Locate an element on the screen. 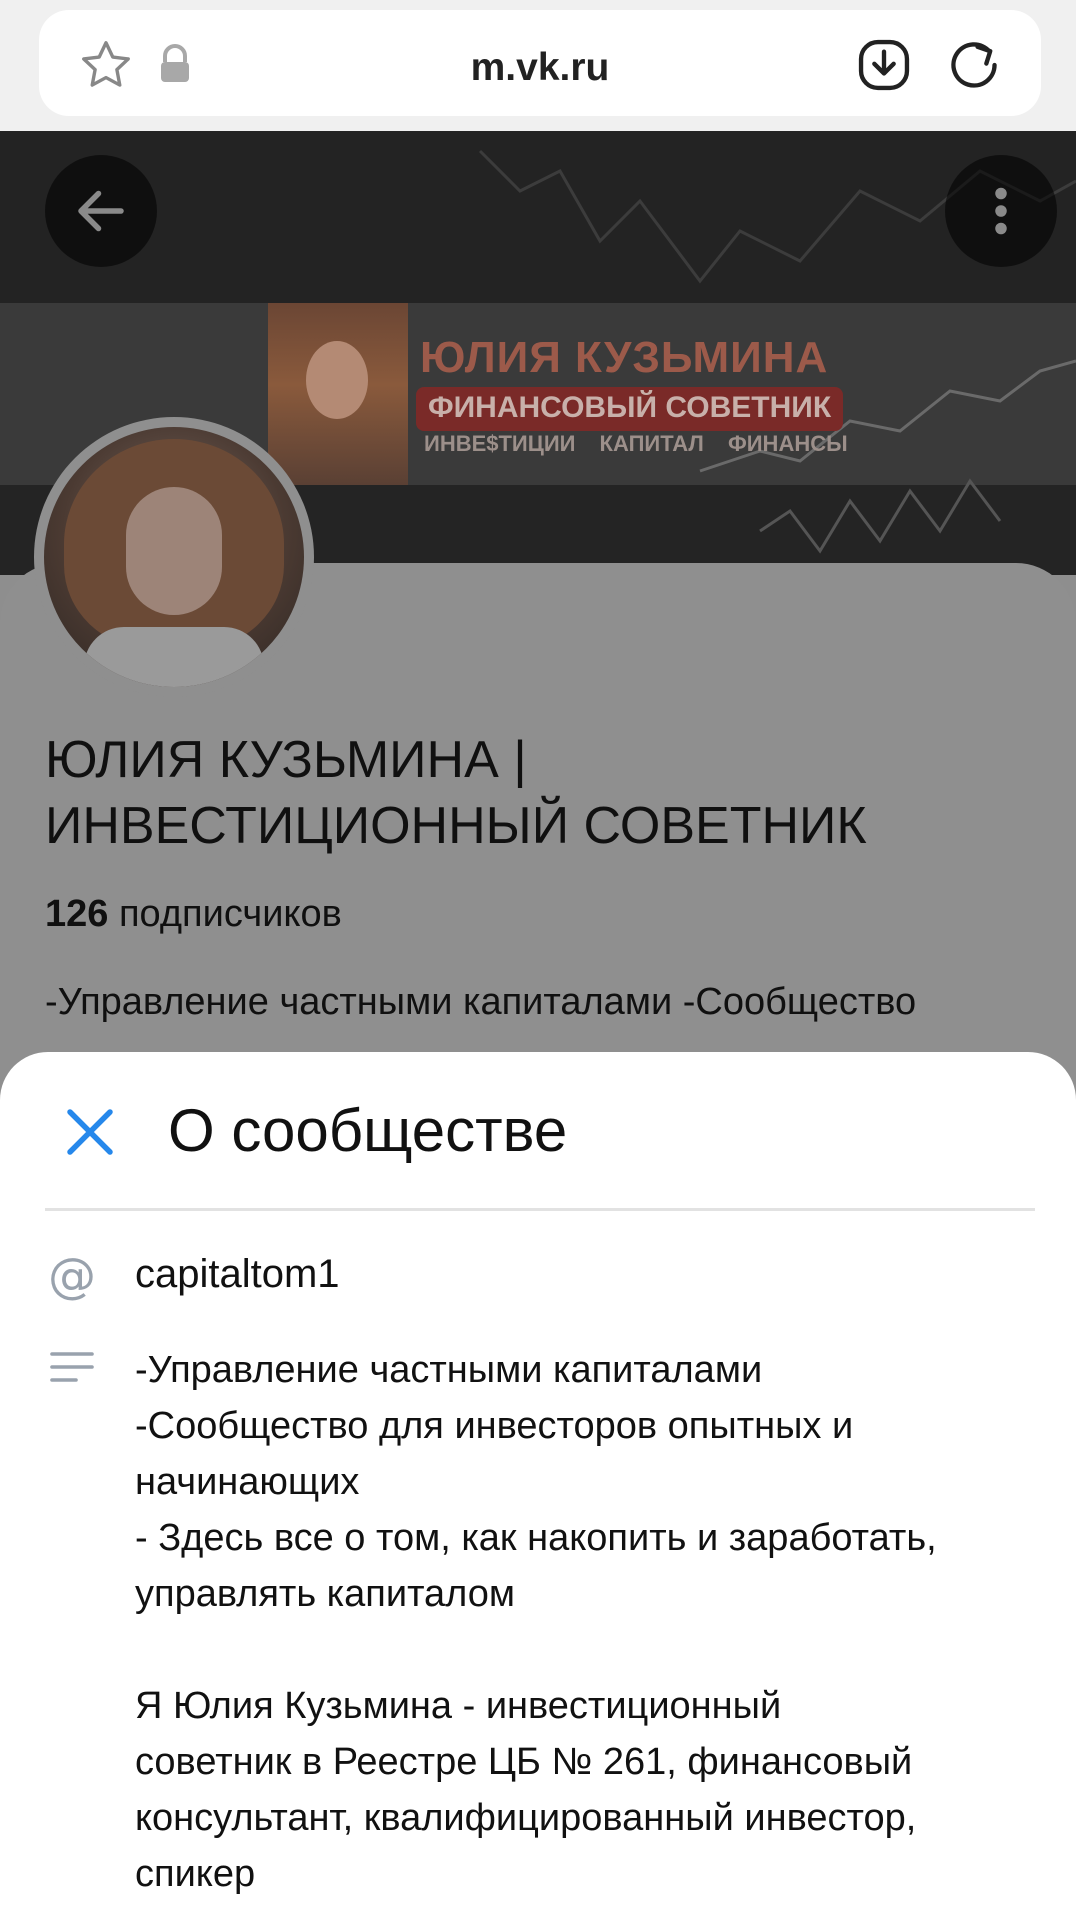 This screenshot has height=1912, width=1076. subscribers-number: 126 is located at coordinates (77, 914).